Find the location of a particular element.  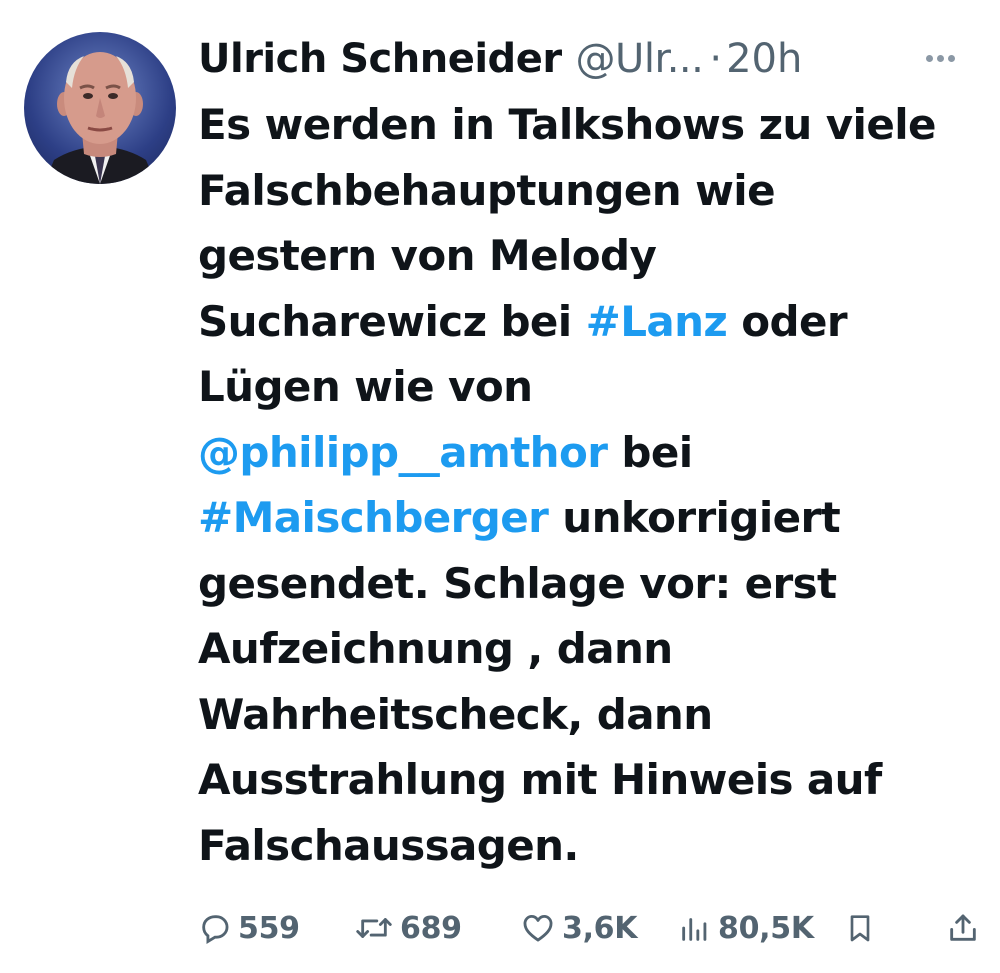

tweet-text-line: Sucharewicz bei #Lanz oder is located at coordinates (593, 322).